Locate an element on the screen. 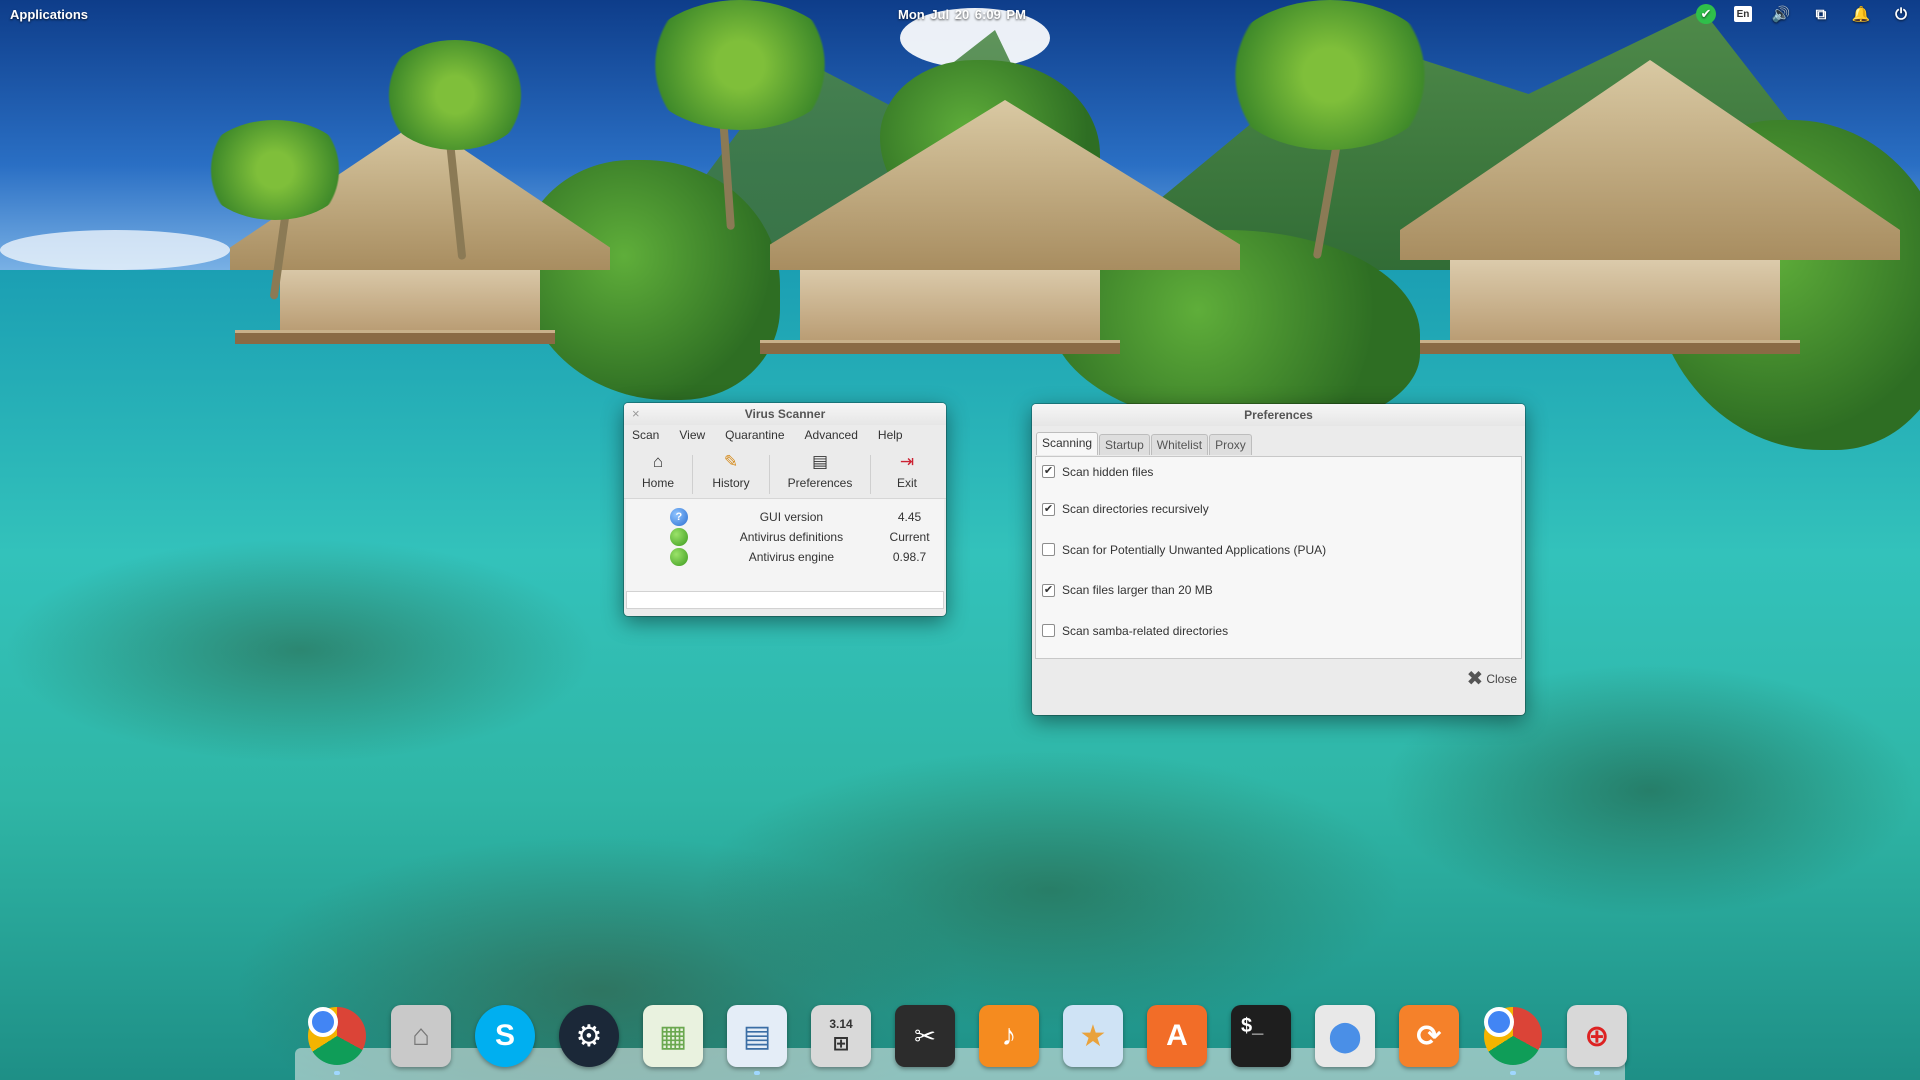  status-row: ? GUI version 4.45 is located at coordinates (785, 517).